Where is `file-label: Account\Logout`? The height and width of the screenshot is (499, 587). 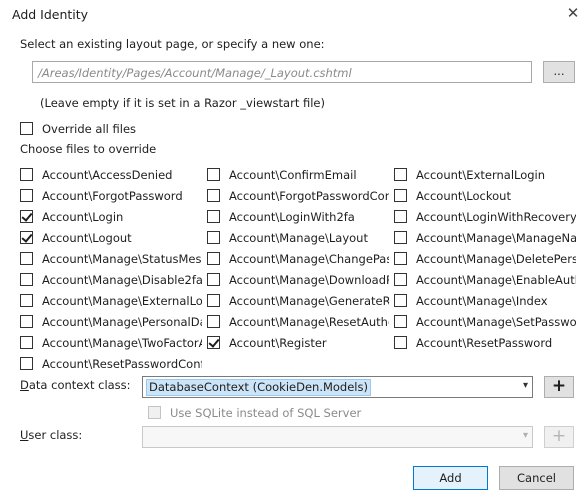 file-label: Account\Logout is located at coordinates (87, 238).